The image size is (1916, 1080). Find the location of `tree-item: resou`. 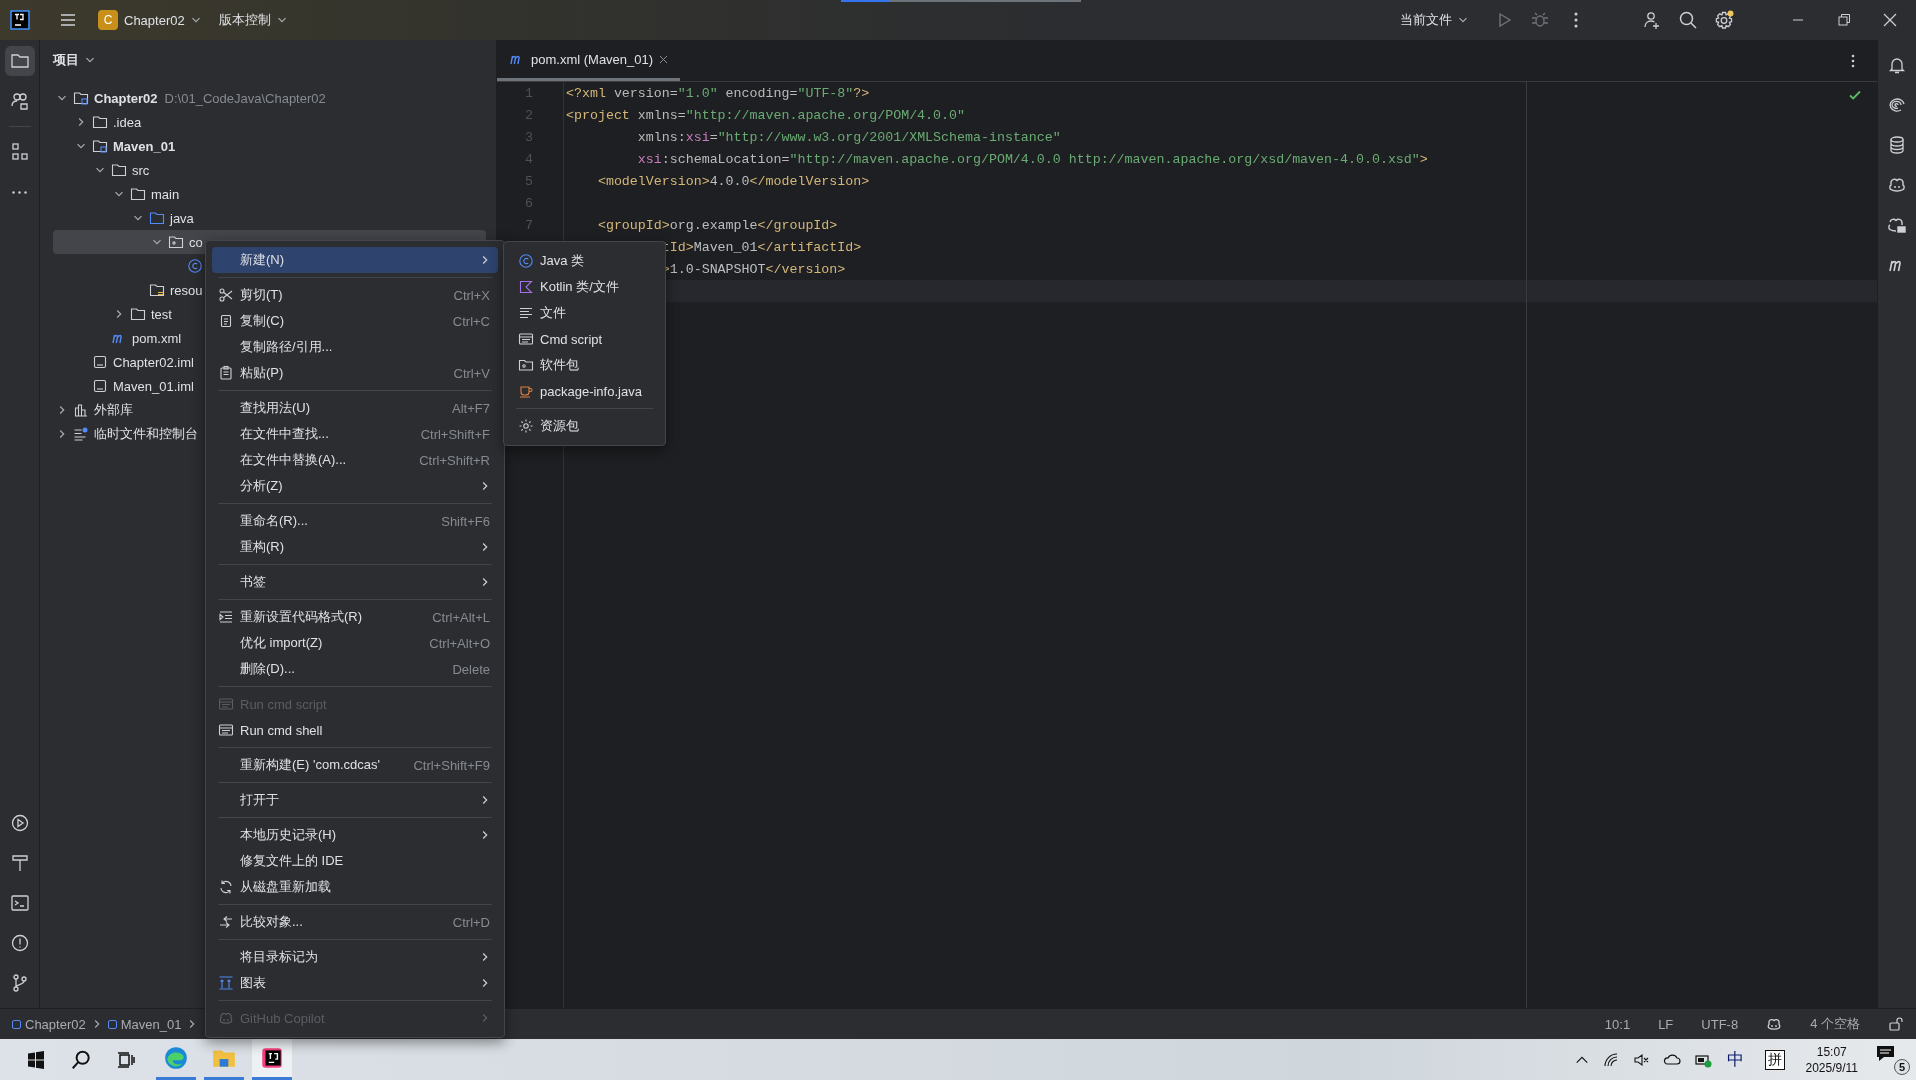

tree-item: resou is located at coordinates (186, 290).